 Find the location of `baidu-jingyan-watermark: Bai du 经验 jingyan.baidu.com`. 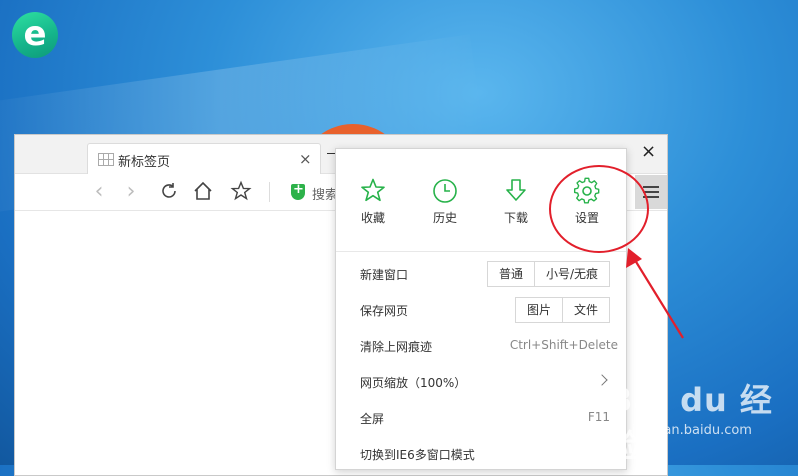

baidu-jingyan-watermark: Bai du 经验 jingyan.baidu.com is located at coordinates (700, 420).